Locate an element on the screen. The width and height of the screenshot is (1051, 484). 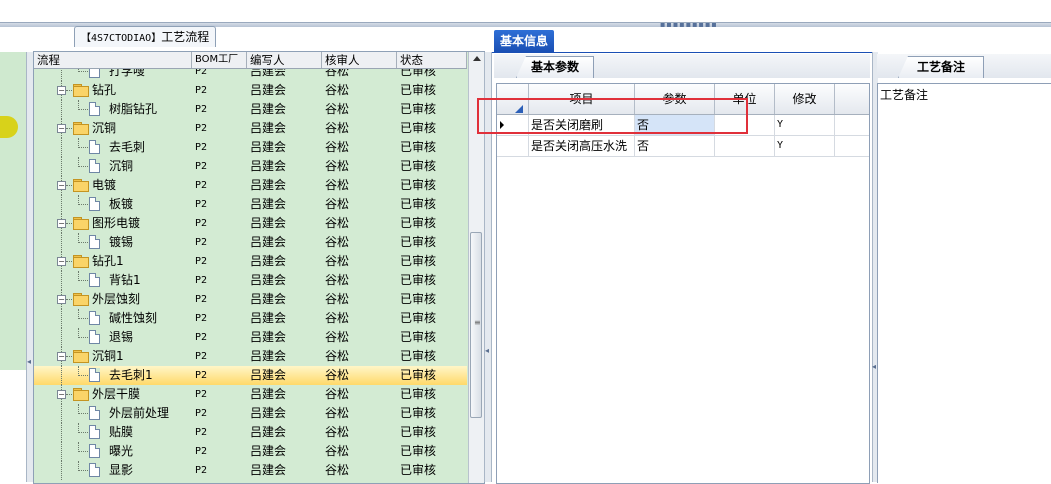
tree-step-row: 沉铜 P2 吕建会 谷松 已审核 is located at coordinates (250, 166).